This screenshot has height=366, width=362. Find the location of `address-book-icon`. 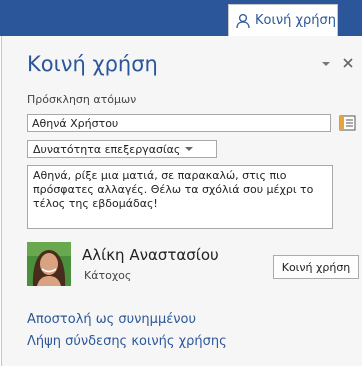

address-book-icon is located at coordinates (347, 123).